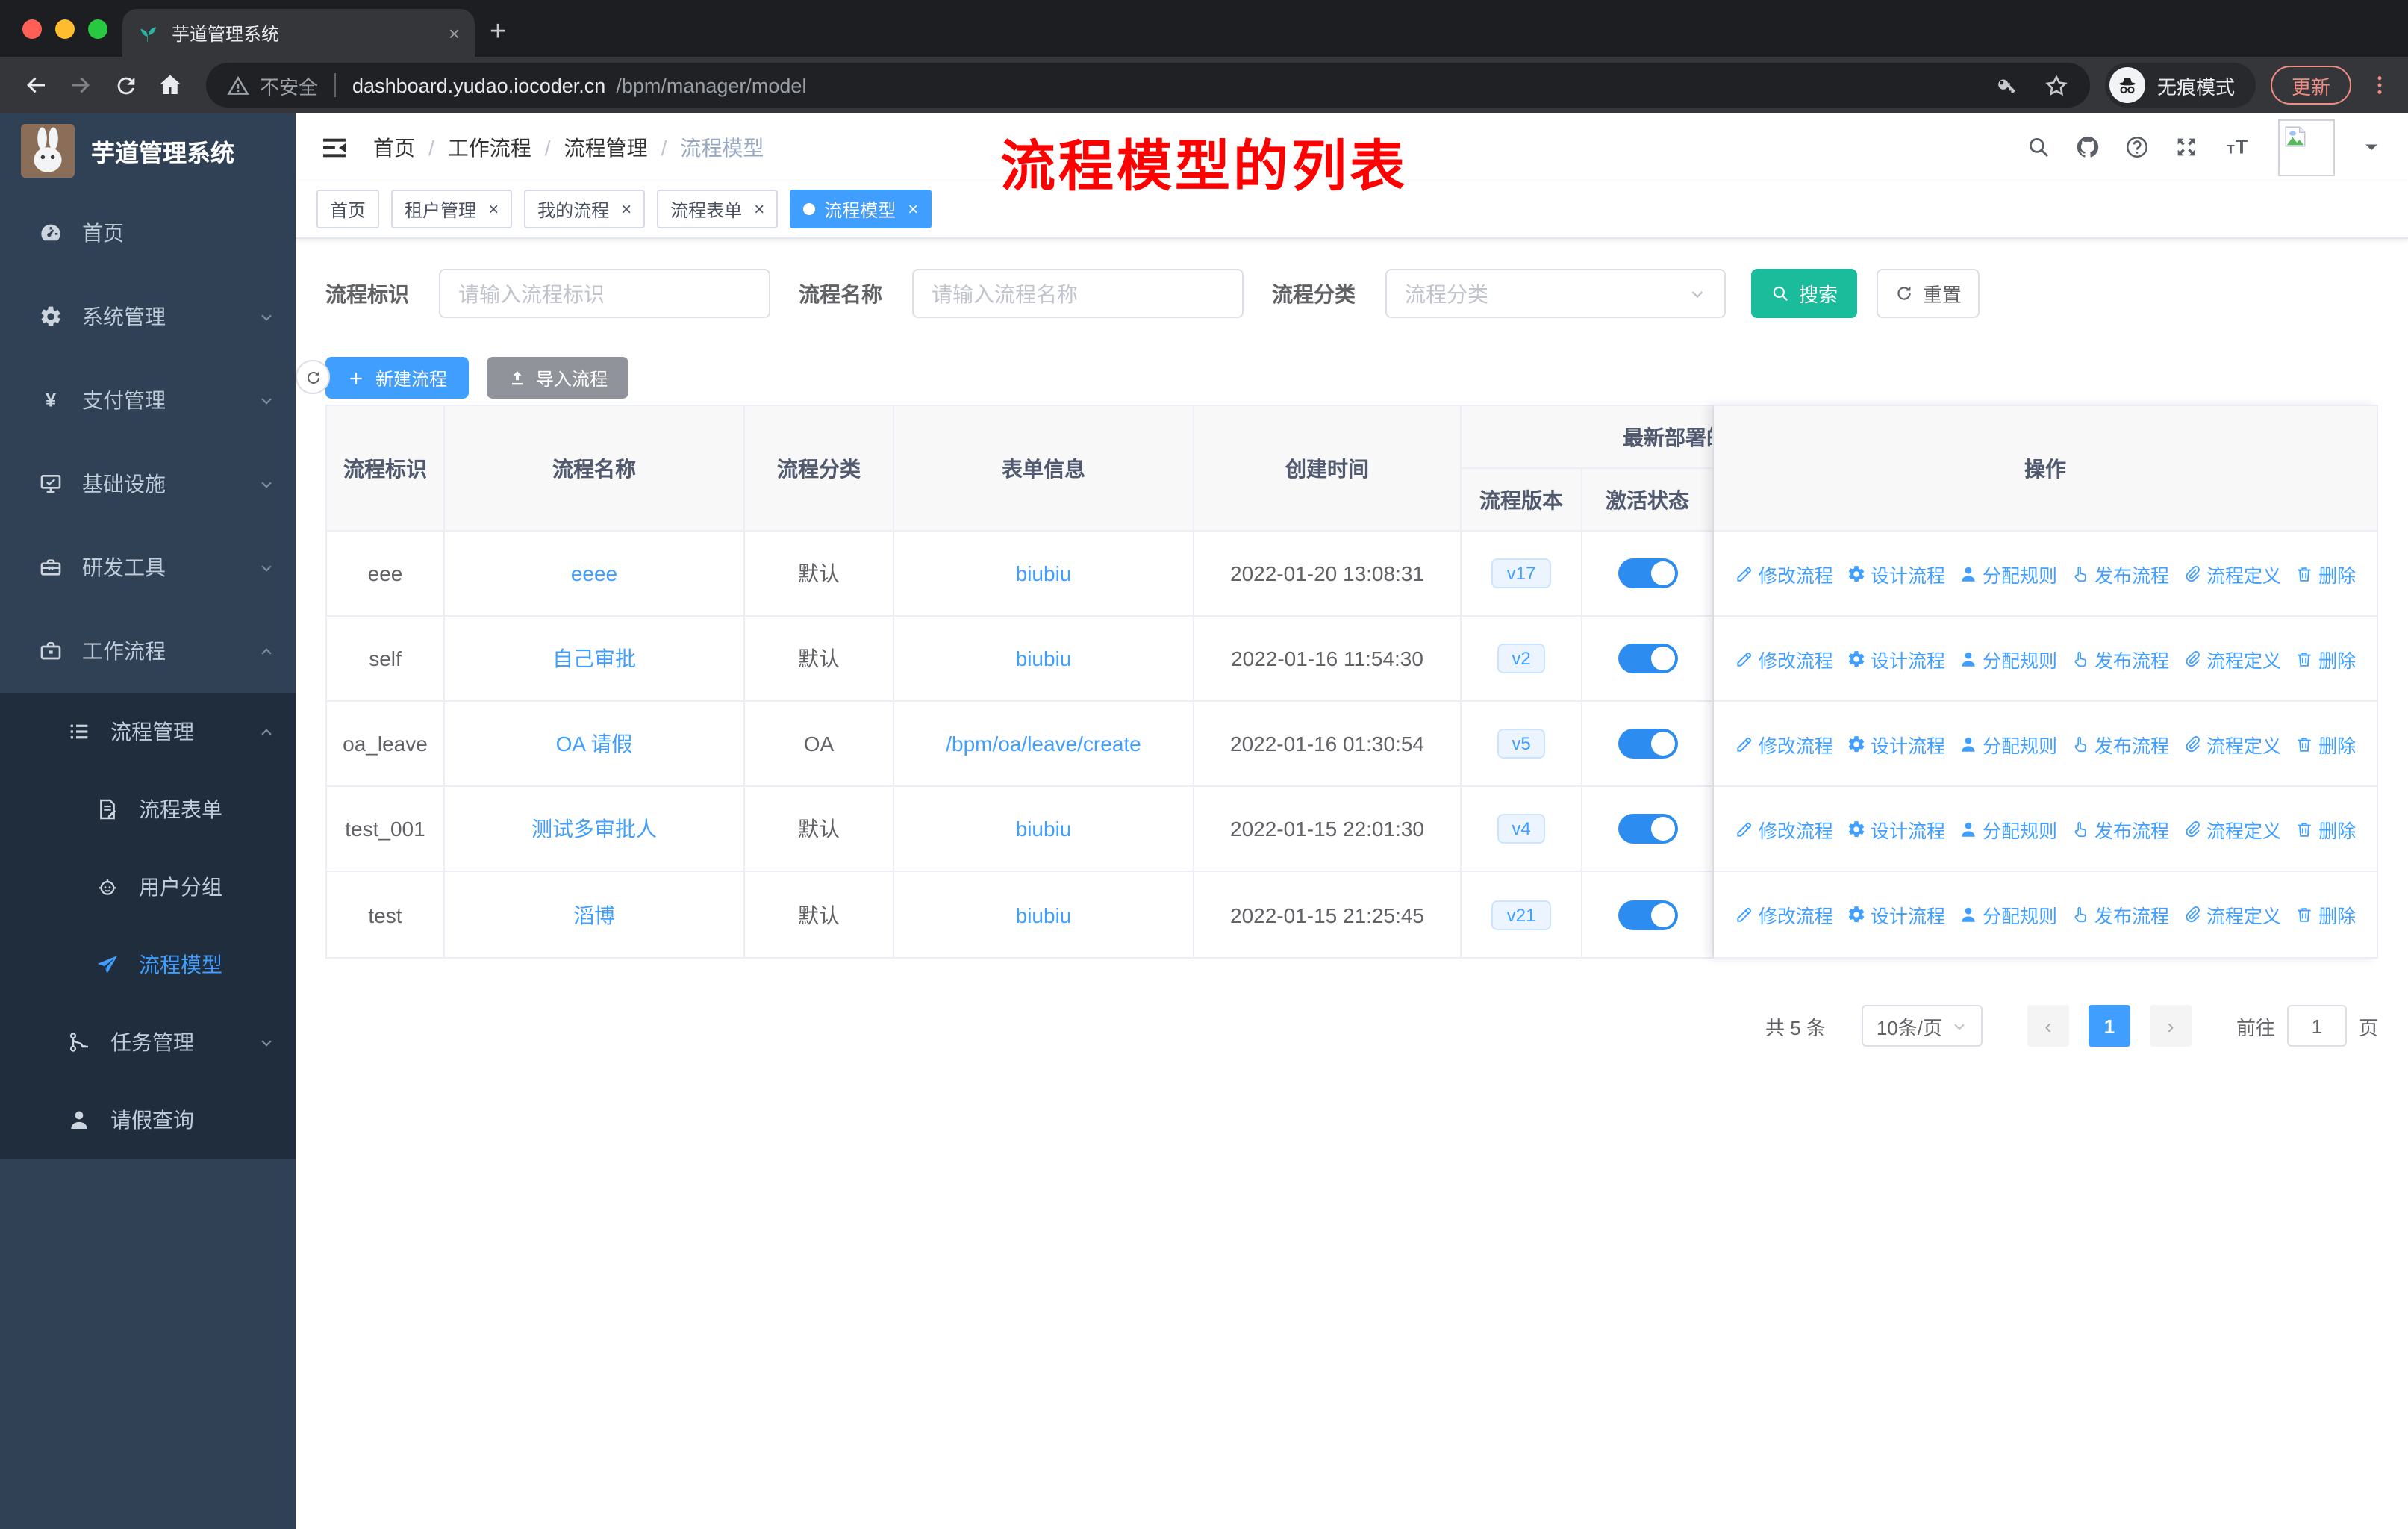 The width and height of the screenshot is (2408, 1529). What do you see at coordinates (2087, 147) in the screenshot?
I see `github-icon` at bounding box center [2087, 147].